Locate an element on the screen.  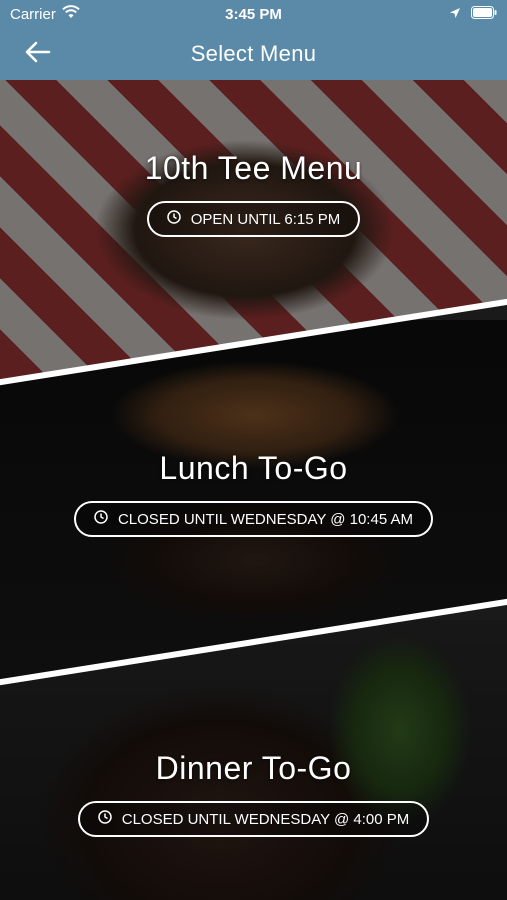
back-arrow-icon is located at coordinates (38, 54).